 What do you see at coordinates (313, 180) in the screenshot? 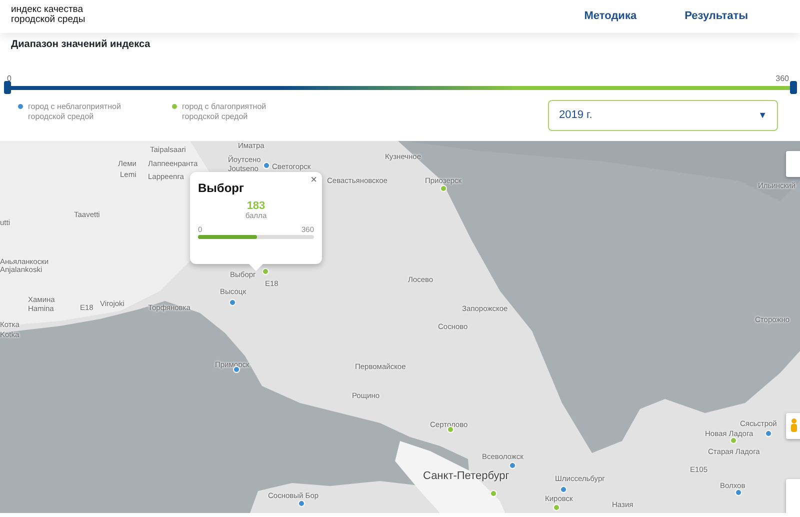
I see `close-button: ×` at bounding box center [313, 180].